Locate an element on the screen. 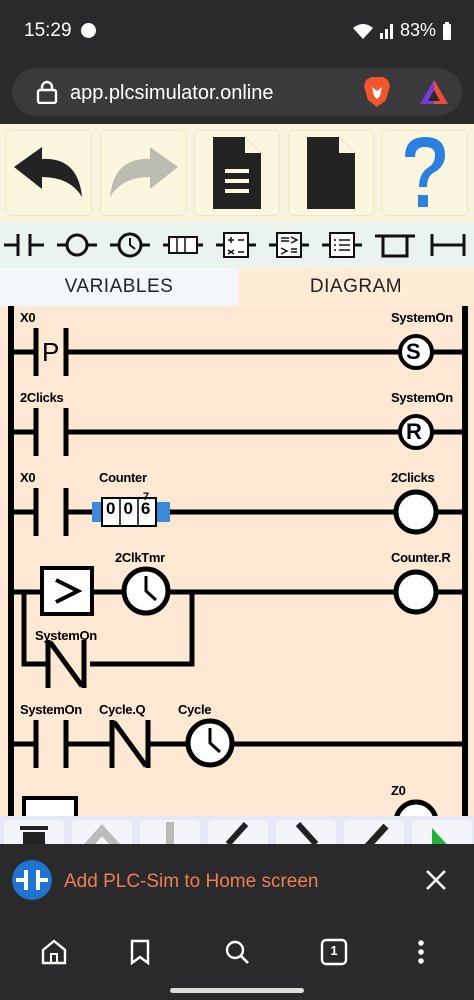 The height and width of the screenshot is (1000, 474). right-icon is located at coordinates (307, 832).